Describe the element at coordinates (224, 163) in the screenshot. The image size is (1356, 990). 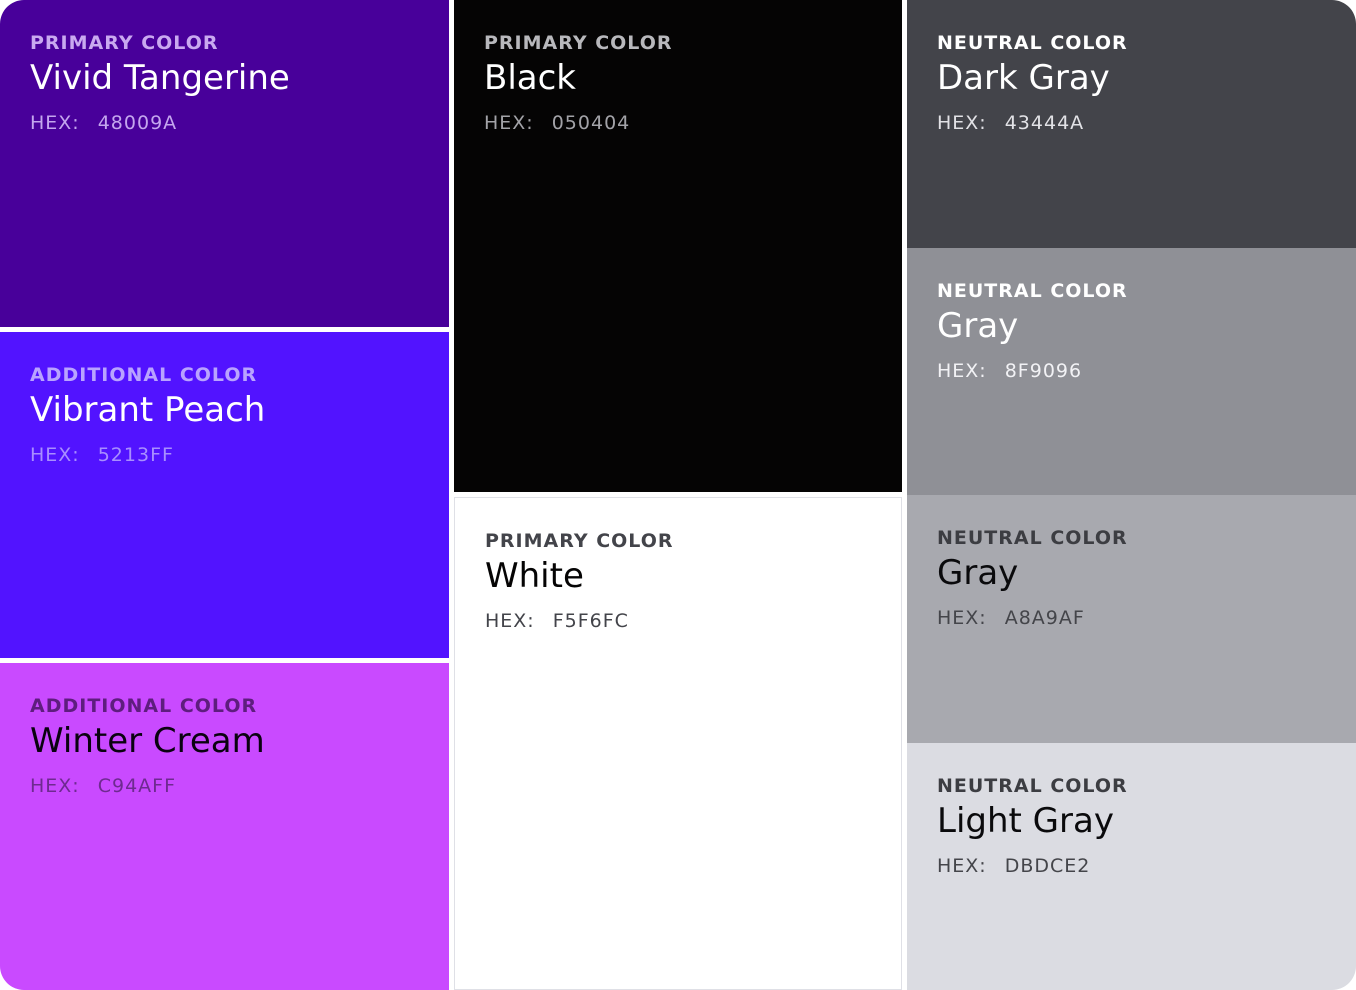
I see `swatch-vivid-tangerine: PRIMARY COLOR Vivid Tangerine HEX: 48009A` at that location.